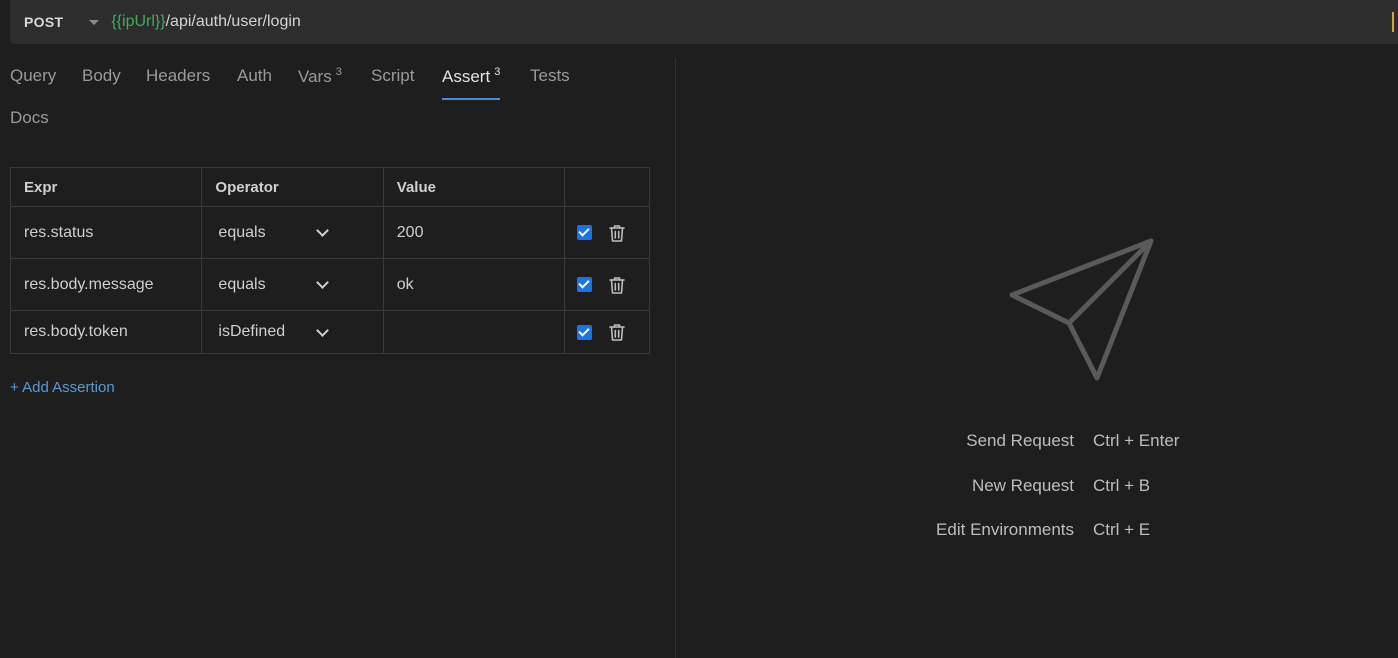 This screenshot has height=658, width=1398. What do you see at coordinates (106, 332) in the screenshot?
I see `expr-field: res.body.token` at bounding box center [106, 332].